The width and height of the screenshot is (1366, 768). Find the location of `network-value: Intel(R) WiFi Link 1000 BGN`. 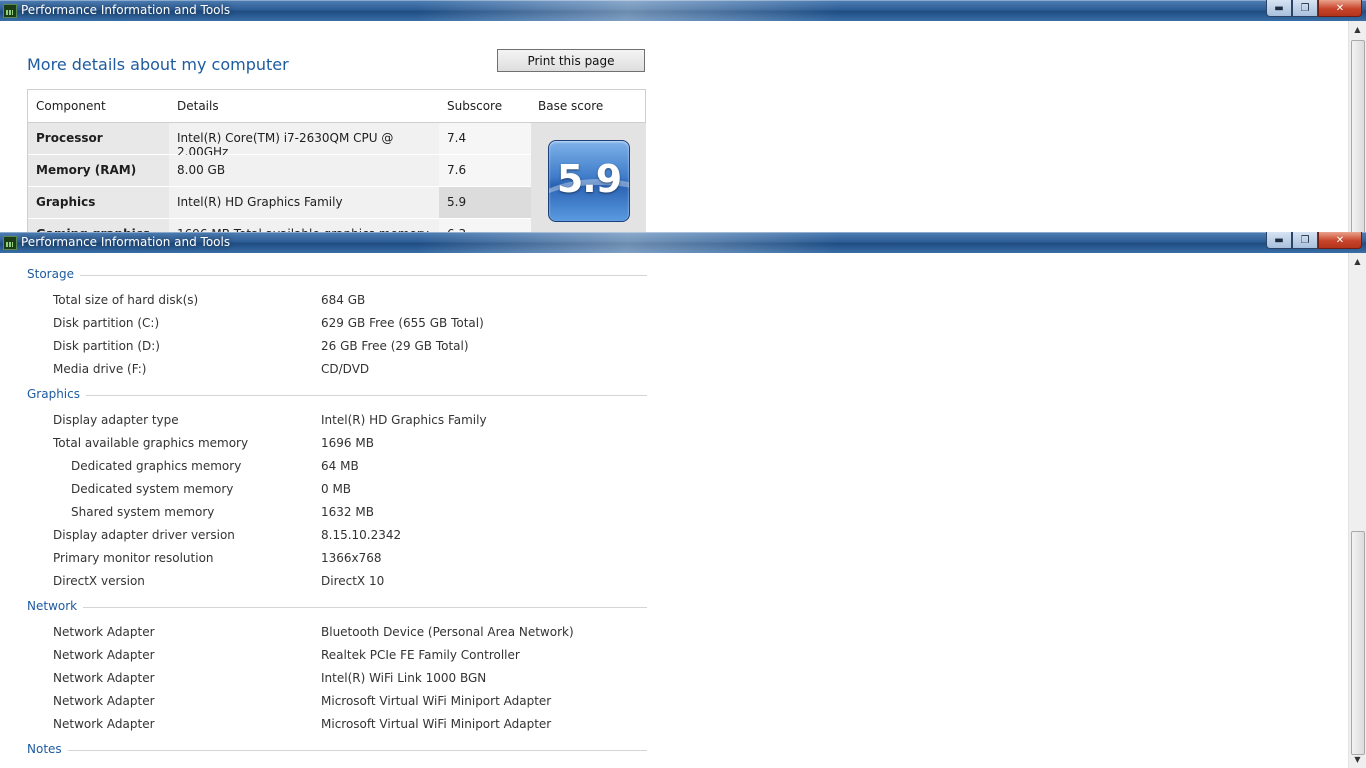

network-value: Intel(R) WiFi Link 1000 BGN is located at coordinates (404, 678).